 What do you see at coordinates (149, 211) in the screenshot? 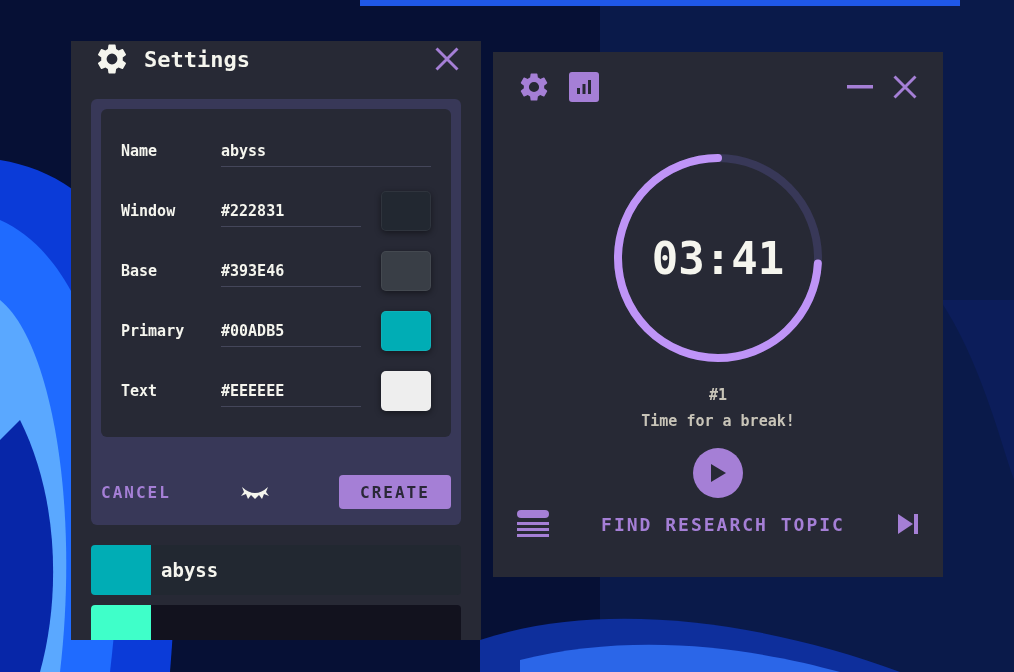
I see `field-label: Window` at bounding box center [149, 211].